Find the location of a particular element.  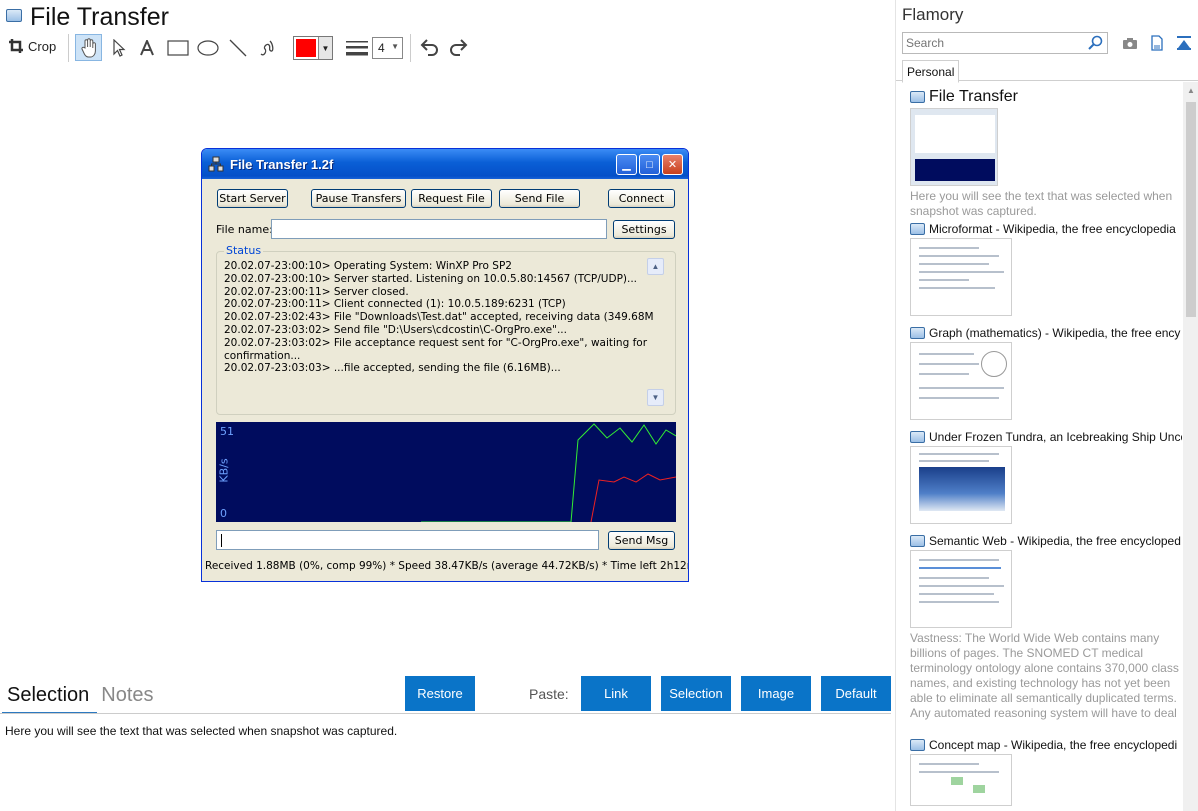

rectangle-icon is located at coordinates (178, 48).